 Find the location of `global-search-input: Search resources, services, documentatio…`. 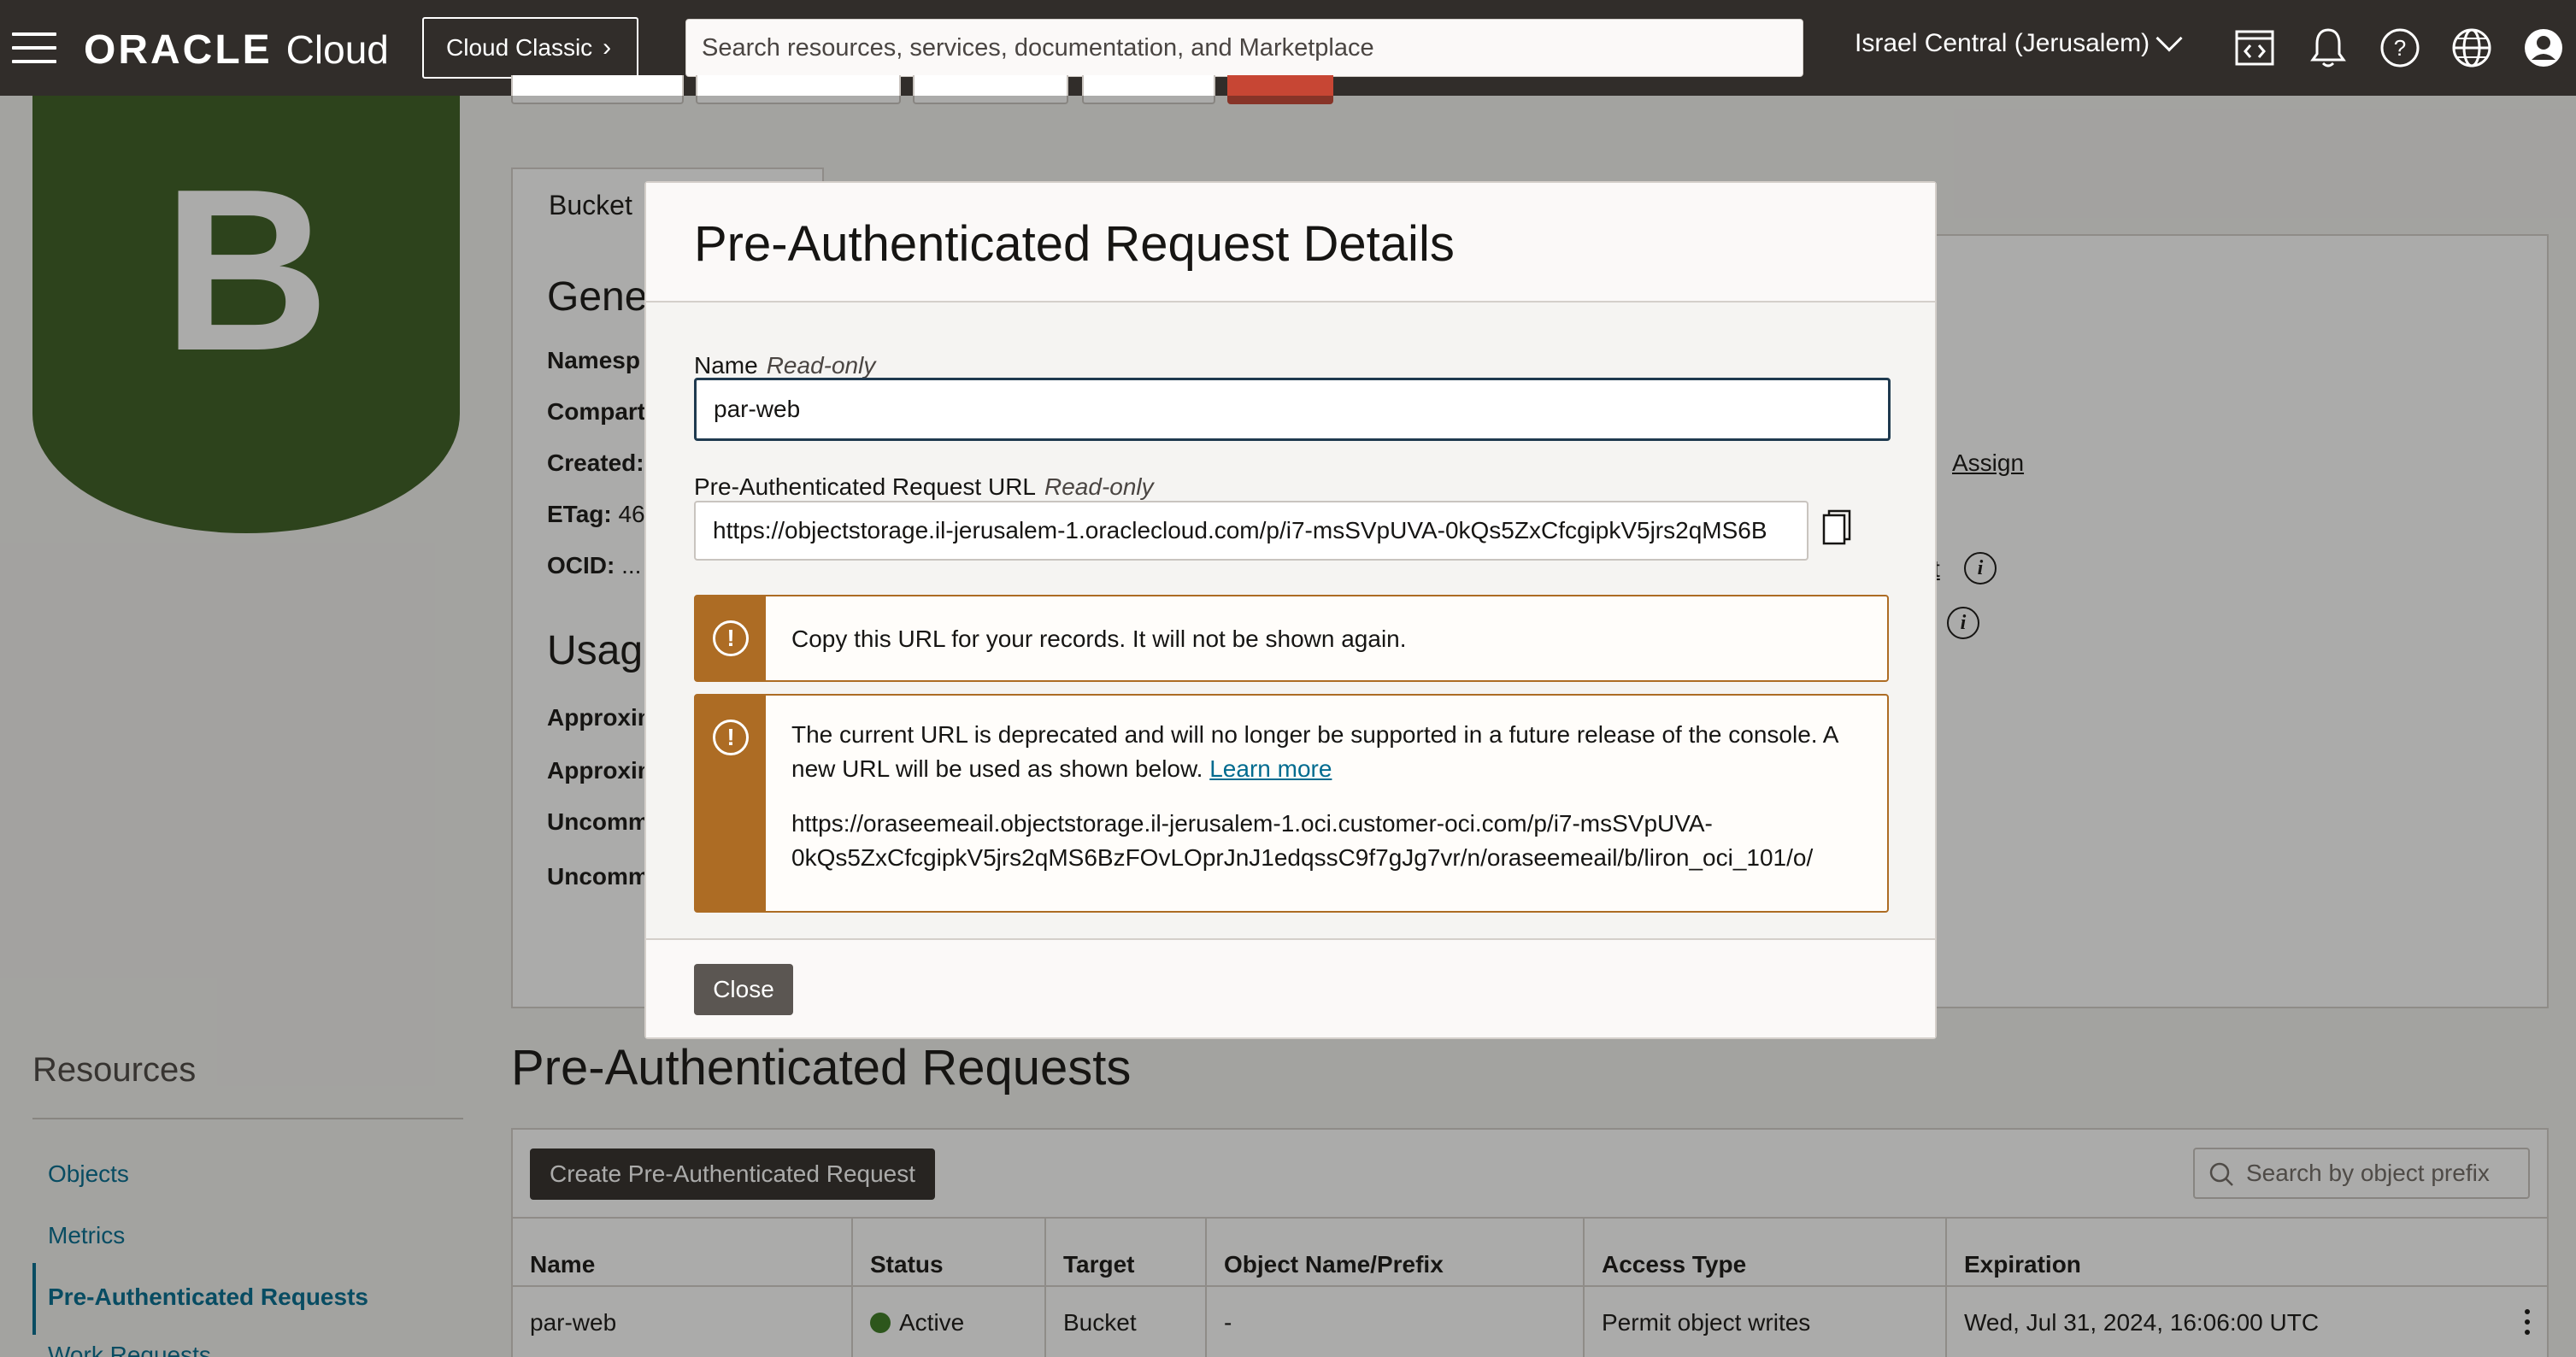

global-search-input: Search resources, services, documentatio… is located at coordinates (1244, 48).